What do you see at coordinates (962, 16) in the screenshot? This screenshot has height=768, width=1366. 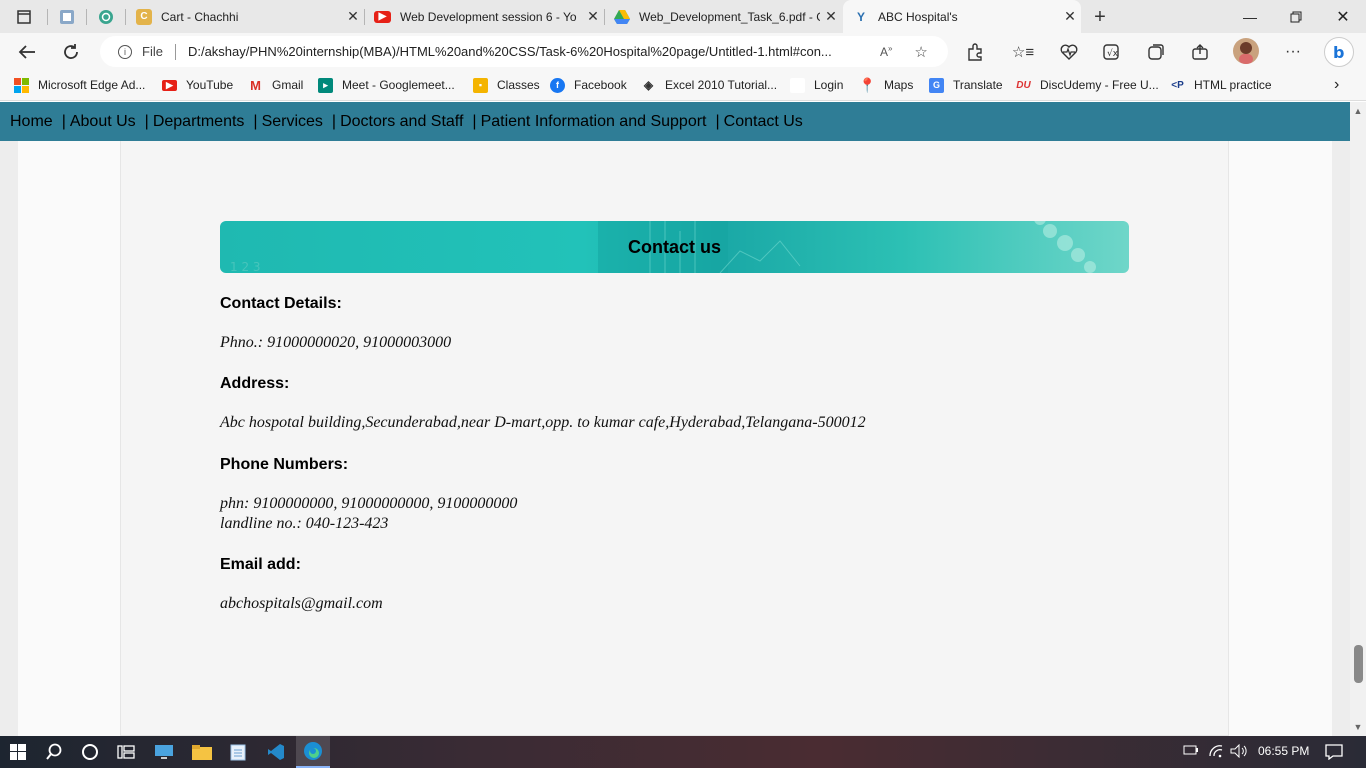 I see `tab-abc-hospitals: Y ABC Hospital's ✕` at bounding box center [962, 16].